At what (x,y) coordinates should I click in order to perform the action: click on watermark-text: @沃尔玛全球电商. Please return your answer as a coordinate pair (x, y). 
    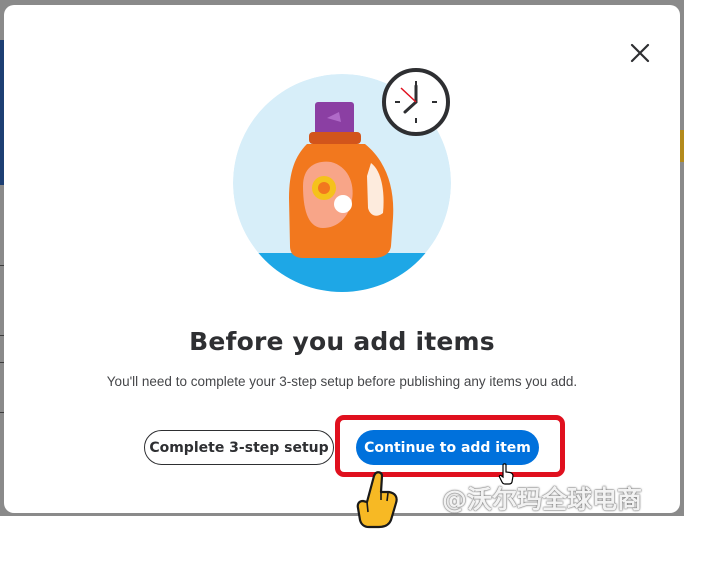
    Looking at the image, I should click on (542, 499).